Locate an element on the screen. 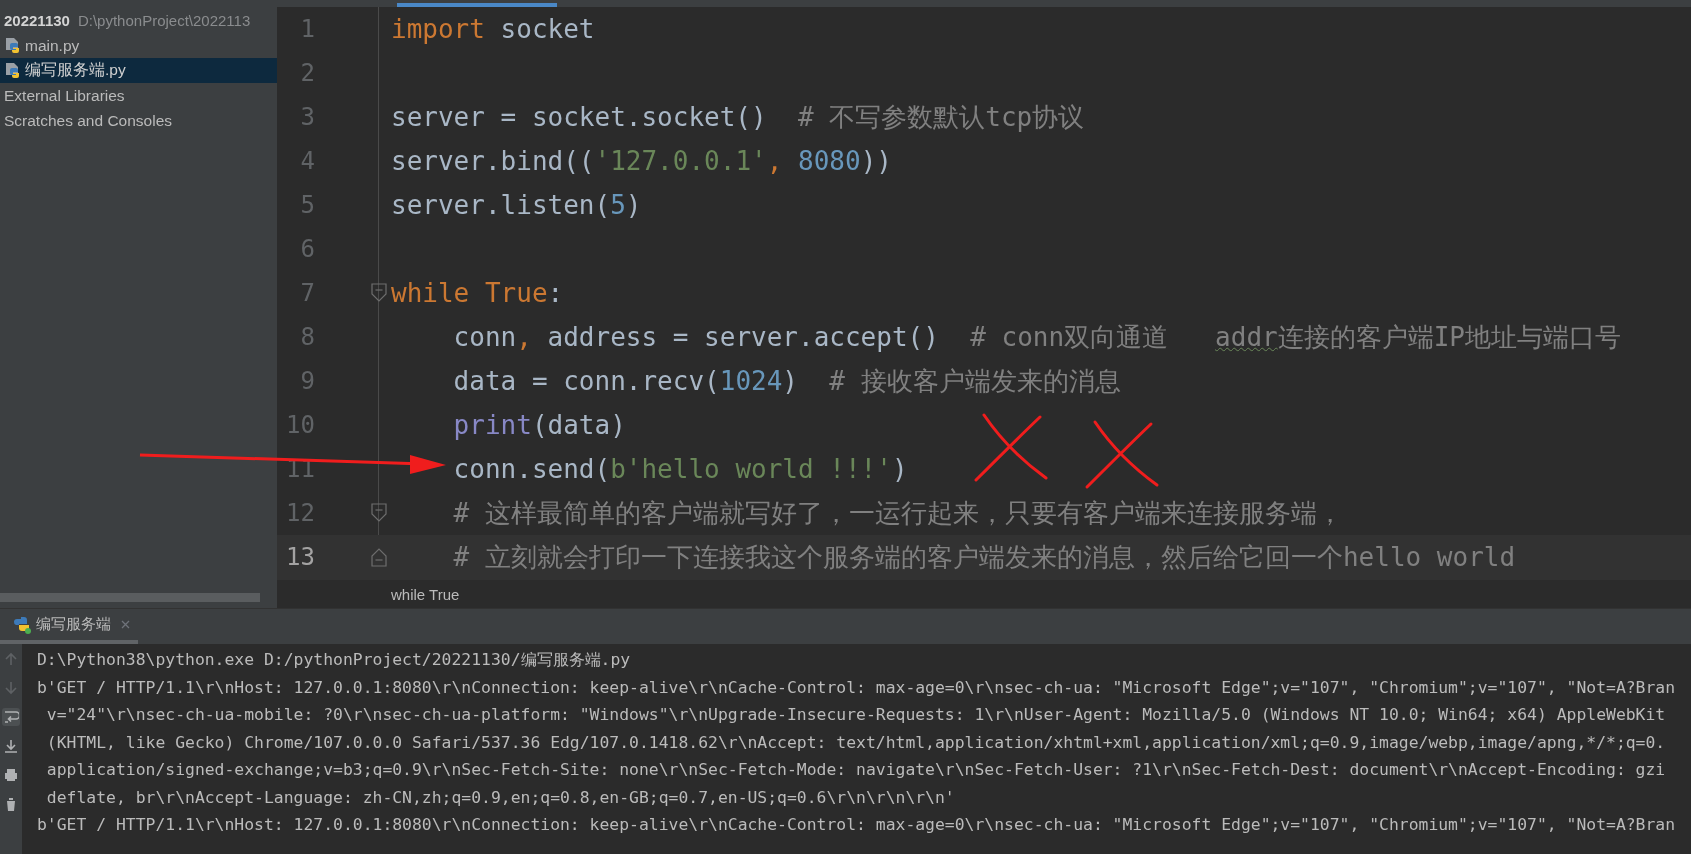 Image resolution: width=1691 pixels, height=854 pixels. tree-item: External Libraries is located at coordinates (138, 95).